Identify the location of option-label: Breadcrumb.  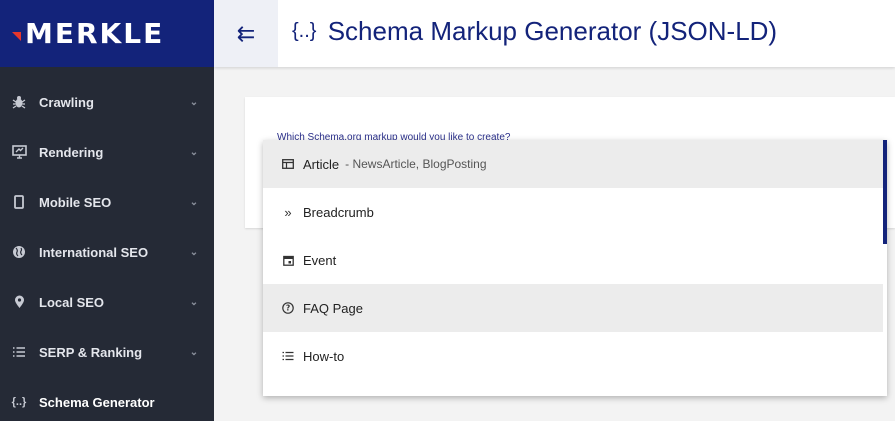
(338, 212).